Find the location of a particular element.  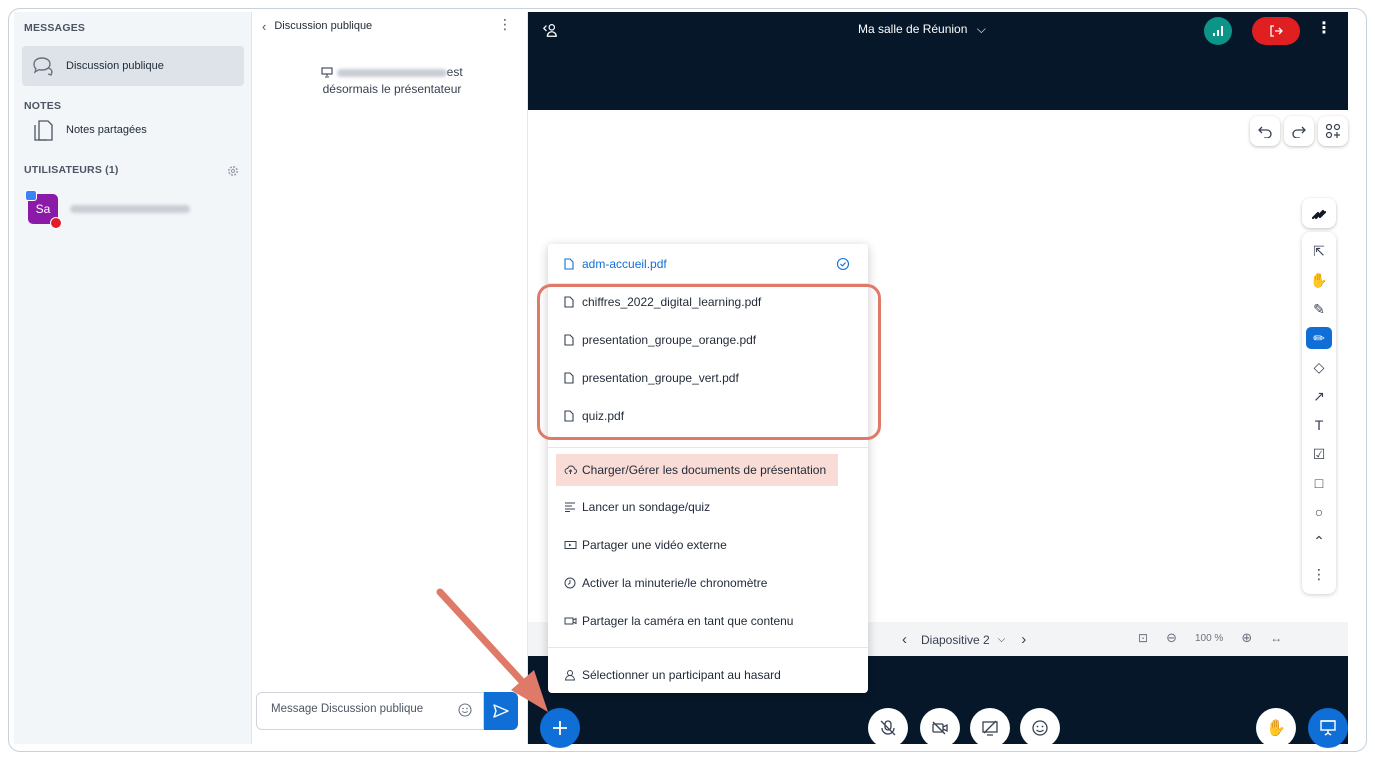

cloud-upload-icon is located at coordinates (573, 470).